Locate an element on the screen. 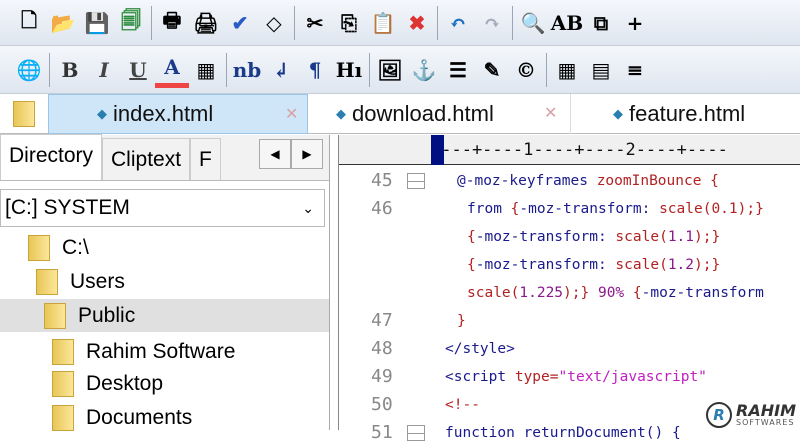 The image size is (800, 447). line-number: 48 is located at coordinates (382, 348).